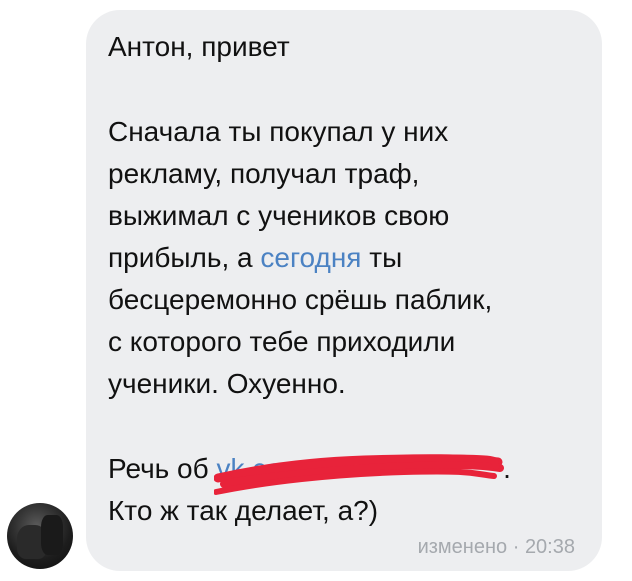 The width and height of the screenshot is (632, 581). Describe the element at coordinates (162, 468) in the screenshot. I see `message-text: Речь об` at that location.